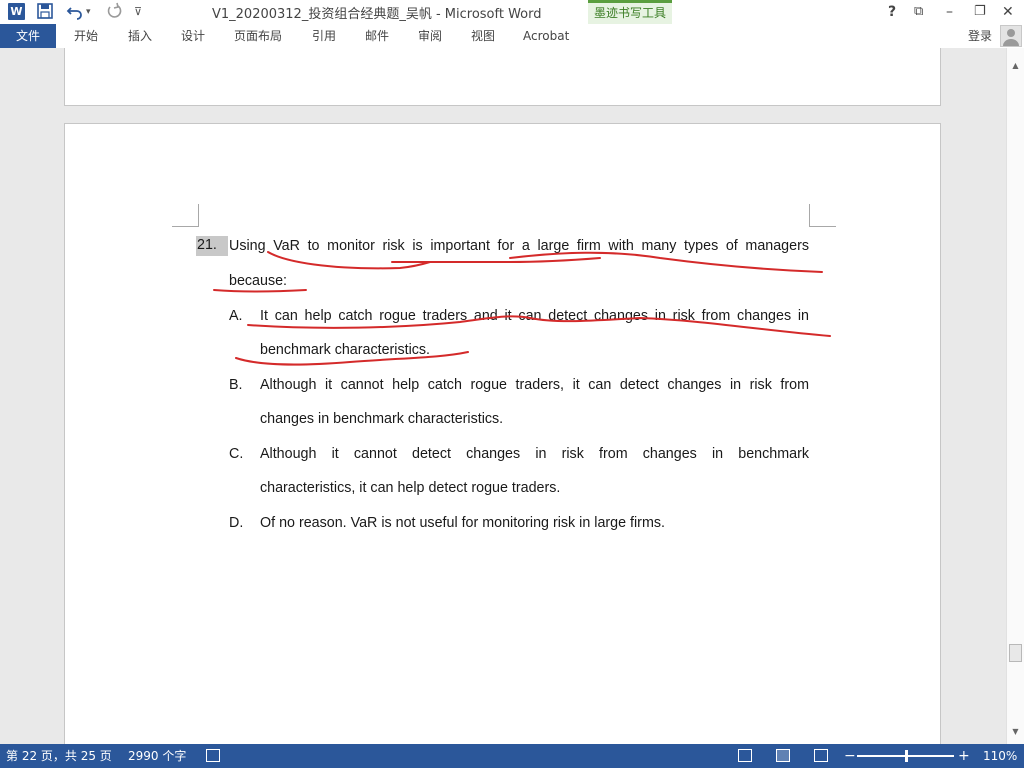 Image resolution: width=1024 pixels, height=768 pixels. Describe the element at coordinates (821, 755) in the screenshot. I see `web-layout-icon` at that location.